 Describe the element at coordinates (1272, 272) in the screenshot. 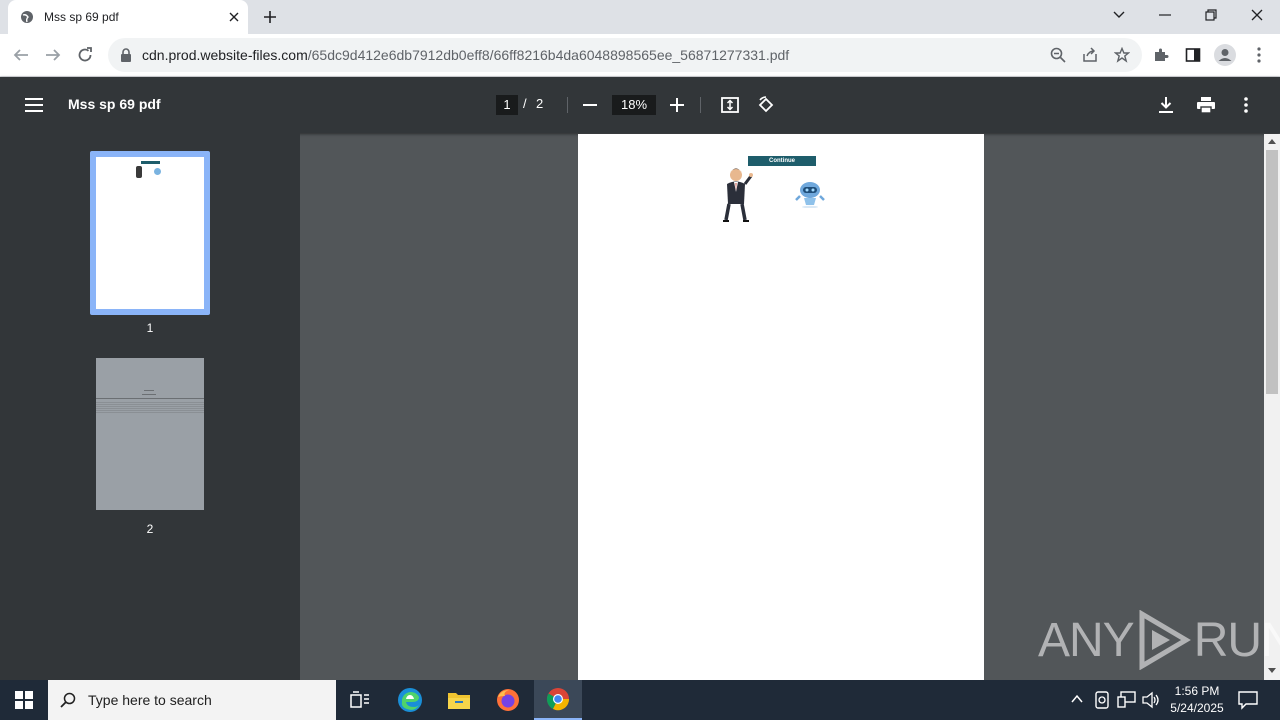

I see `scroll-thumb` at that location.